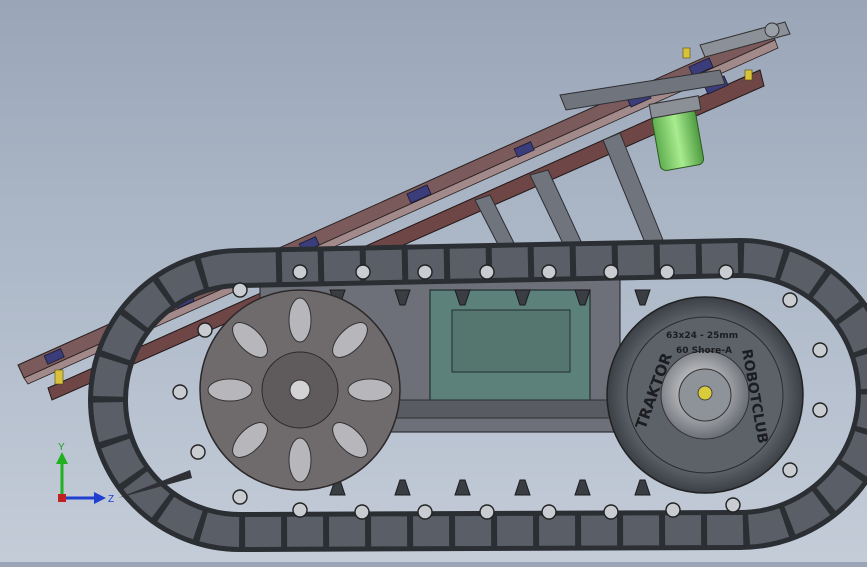 The width and height of the screenshot is (867, 567). I want to click on axis-triad: Y Z, so click(88, 478).